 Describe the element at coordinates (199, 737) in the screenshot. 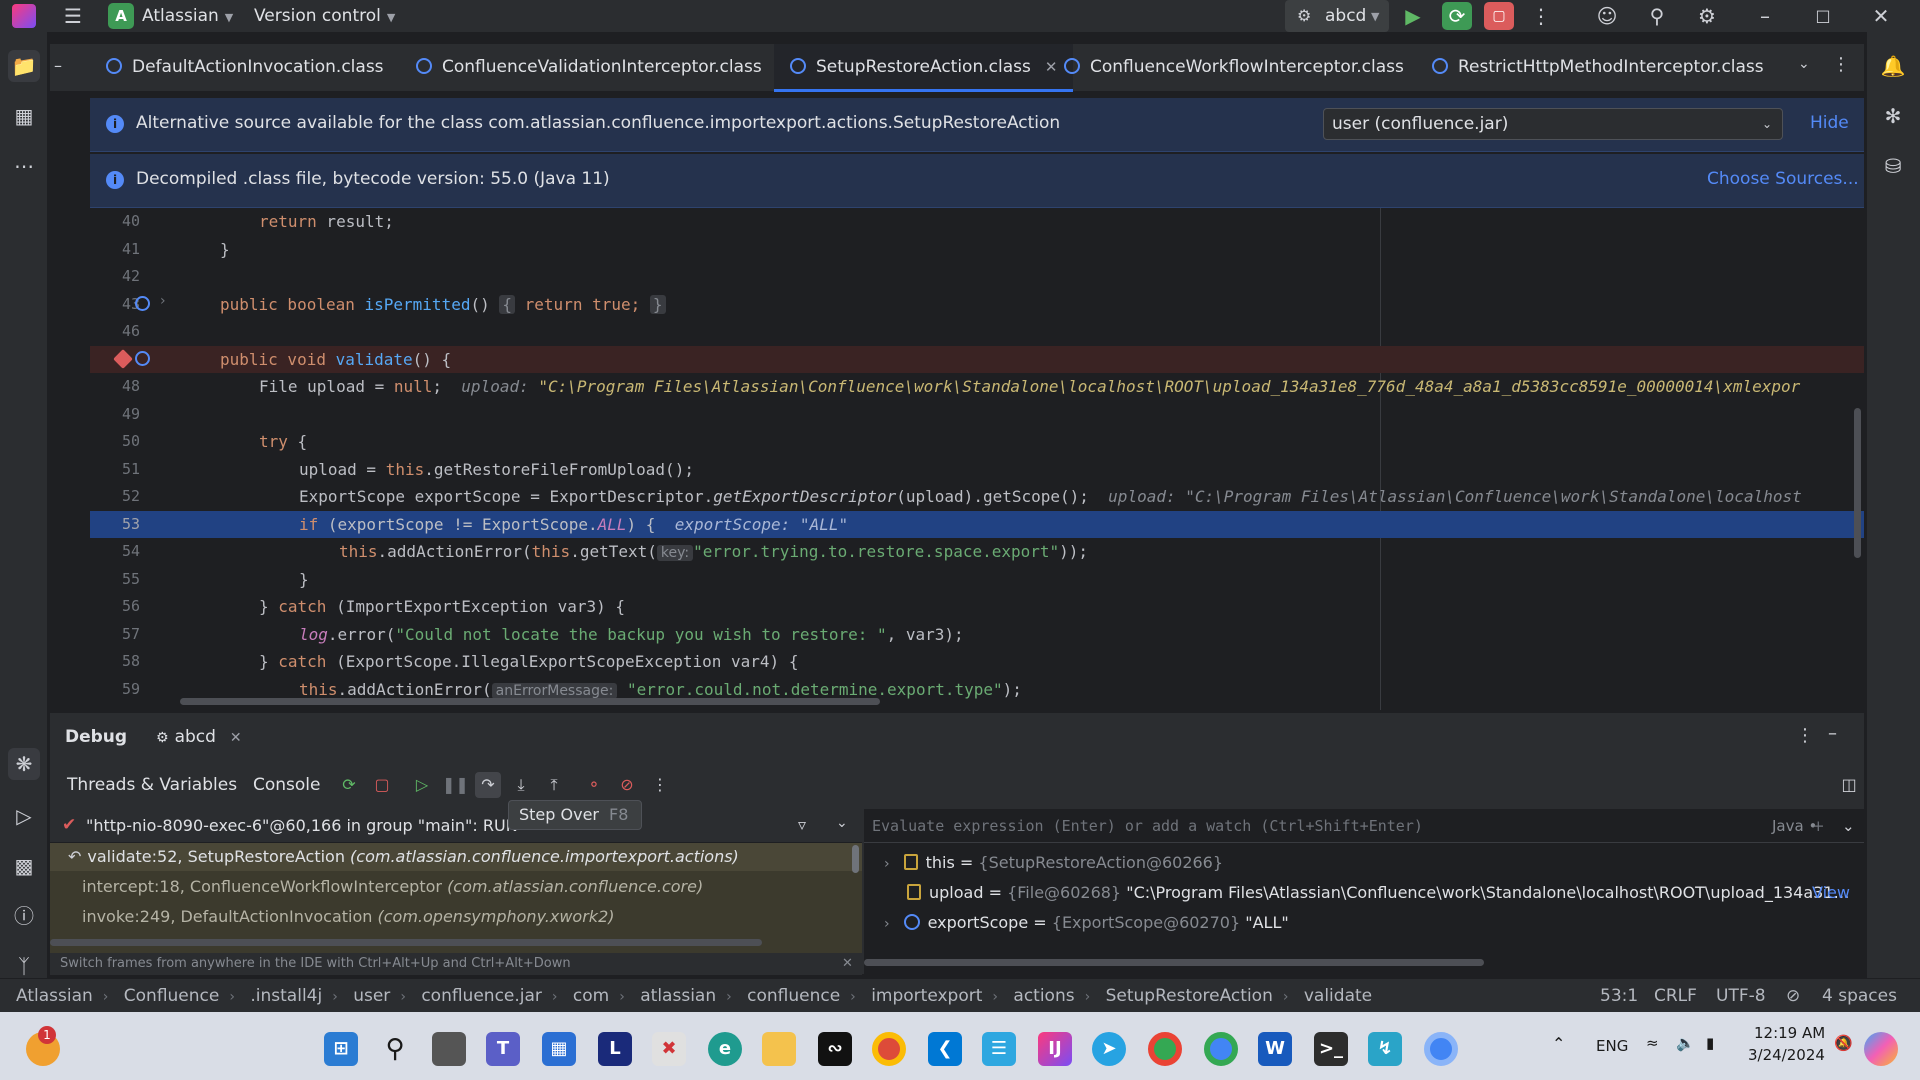

I see `debug-session-tab: ⚙ abcd ✕` at that location.